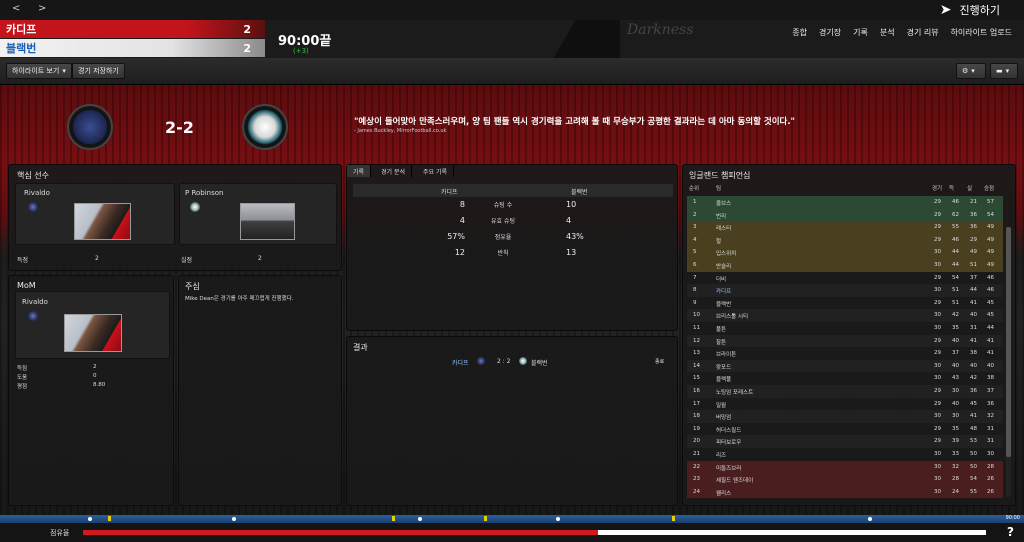  I want to click on continue-button: ➤ 진행하기, so click(970, 10).